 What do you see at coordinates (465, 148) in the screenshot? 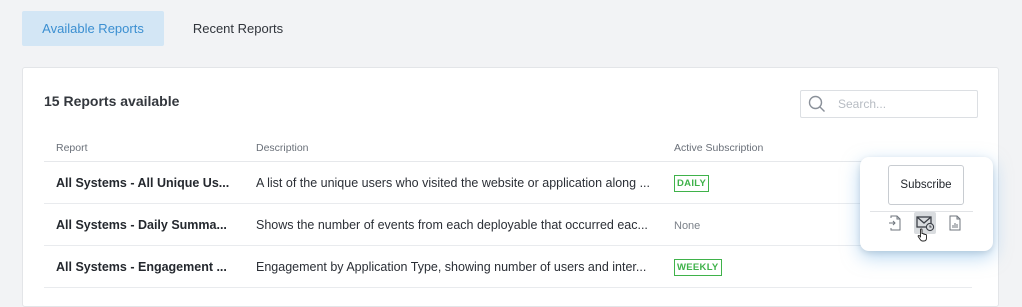
I see `column-header-description: Description` at bounding box center [465, 148].